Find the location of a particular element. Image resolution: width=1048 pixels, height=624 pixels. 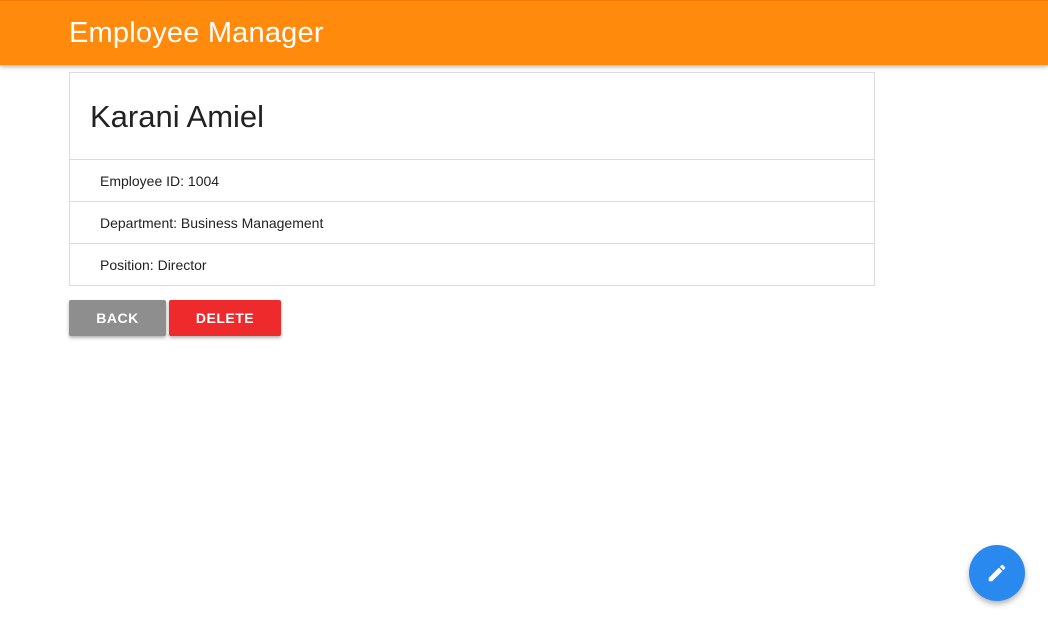

detail-row-position: Position: Director is located at coordinates (472, 265).